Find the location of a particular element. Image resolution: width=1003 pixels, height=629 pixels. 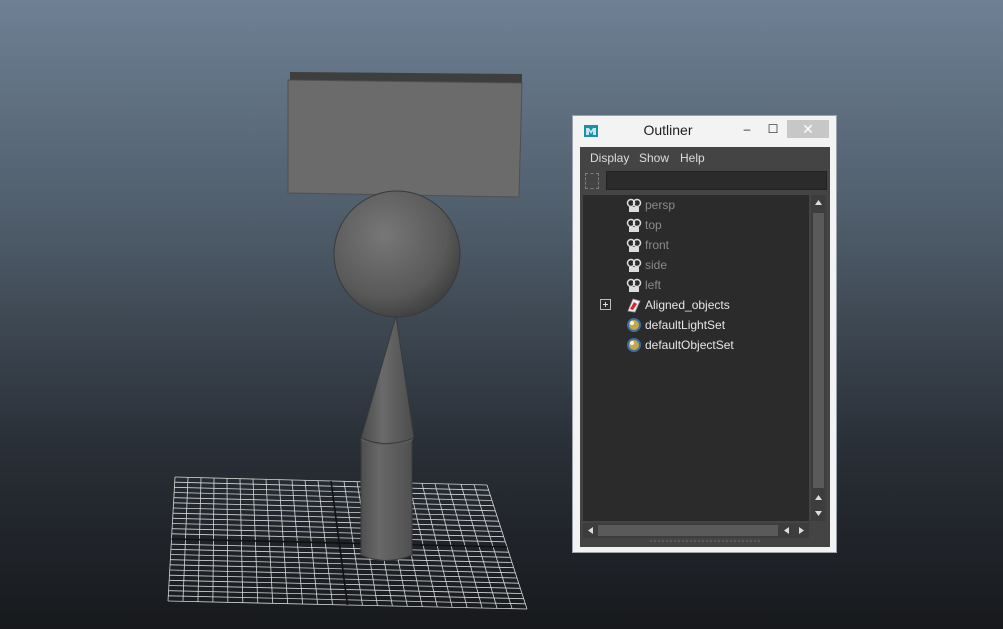

list-item: front is located at coordinates (696, 245).